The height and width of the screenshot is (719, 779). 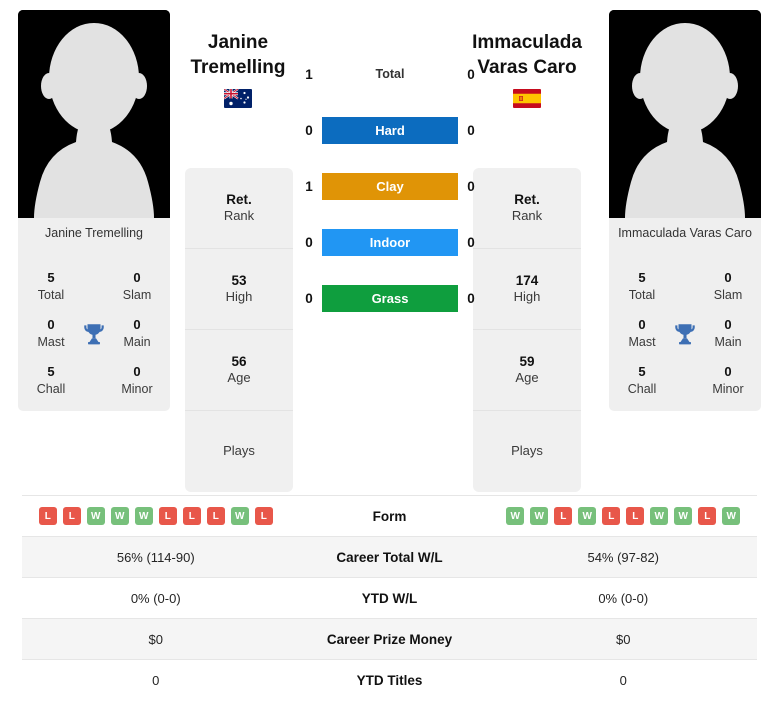 I want to click on rank-cell-age-right: 59 Age, so click(x=527, y=370).